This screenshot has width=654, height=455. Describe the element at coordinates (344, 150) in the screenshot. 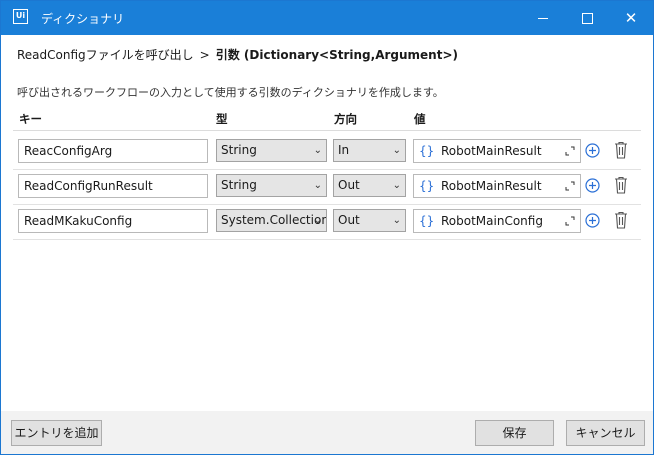

I see `argument-direction-value: In` at that location.